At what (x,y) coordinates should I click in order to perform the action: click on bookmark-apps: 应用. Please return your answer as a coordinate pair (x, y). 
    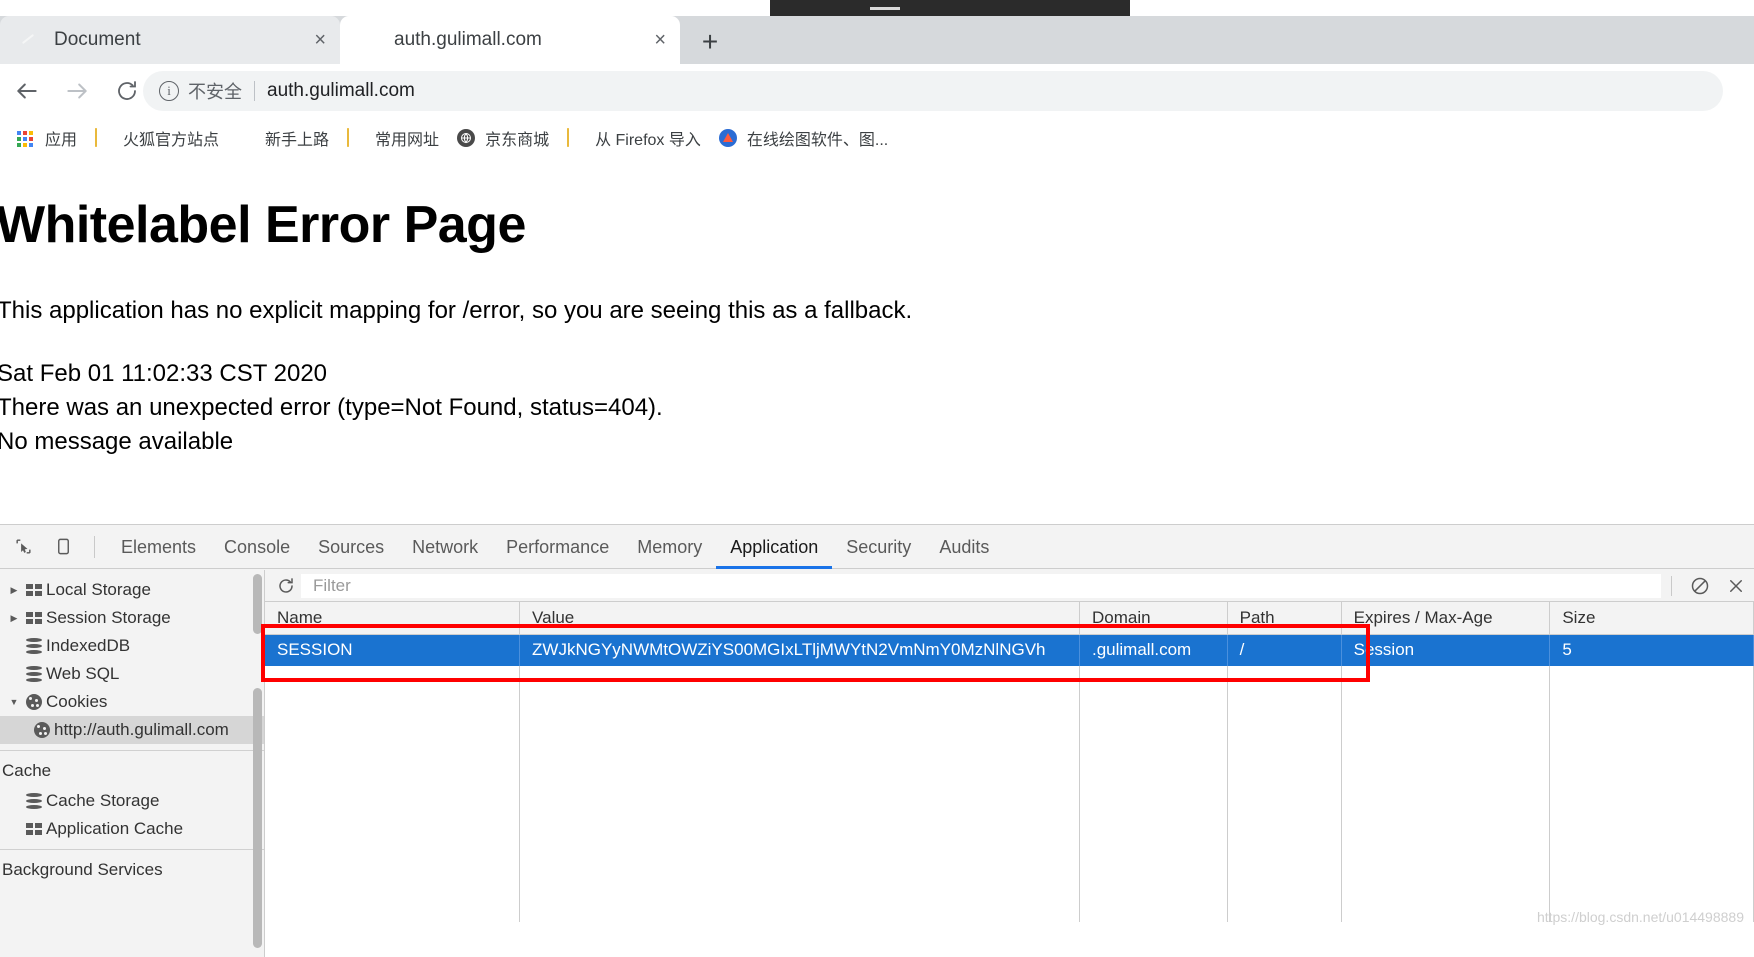
    Looking at the image, I should click on (47, 138).